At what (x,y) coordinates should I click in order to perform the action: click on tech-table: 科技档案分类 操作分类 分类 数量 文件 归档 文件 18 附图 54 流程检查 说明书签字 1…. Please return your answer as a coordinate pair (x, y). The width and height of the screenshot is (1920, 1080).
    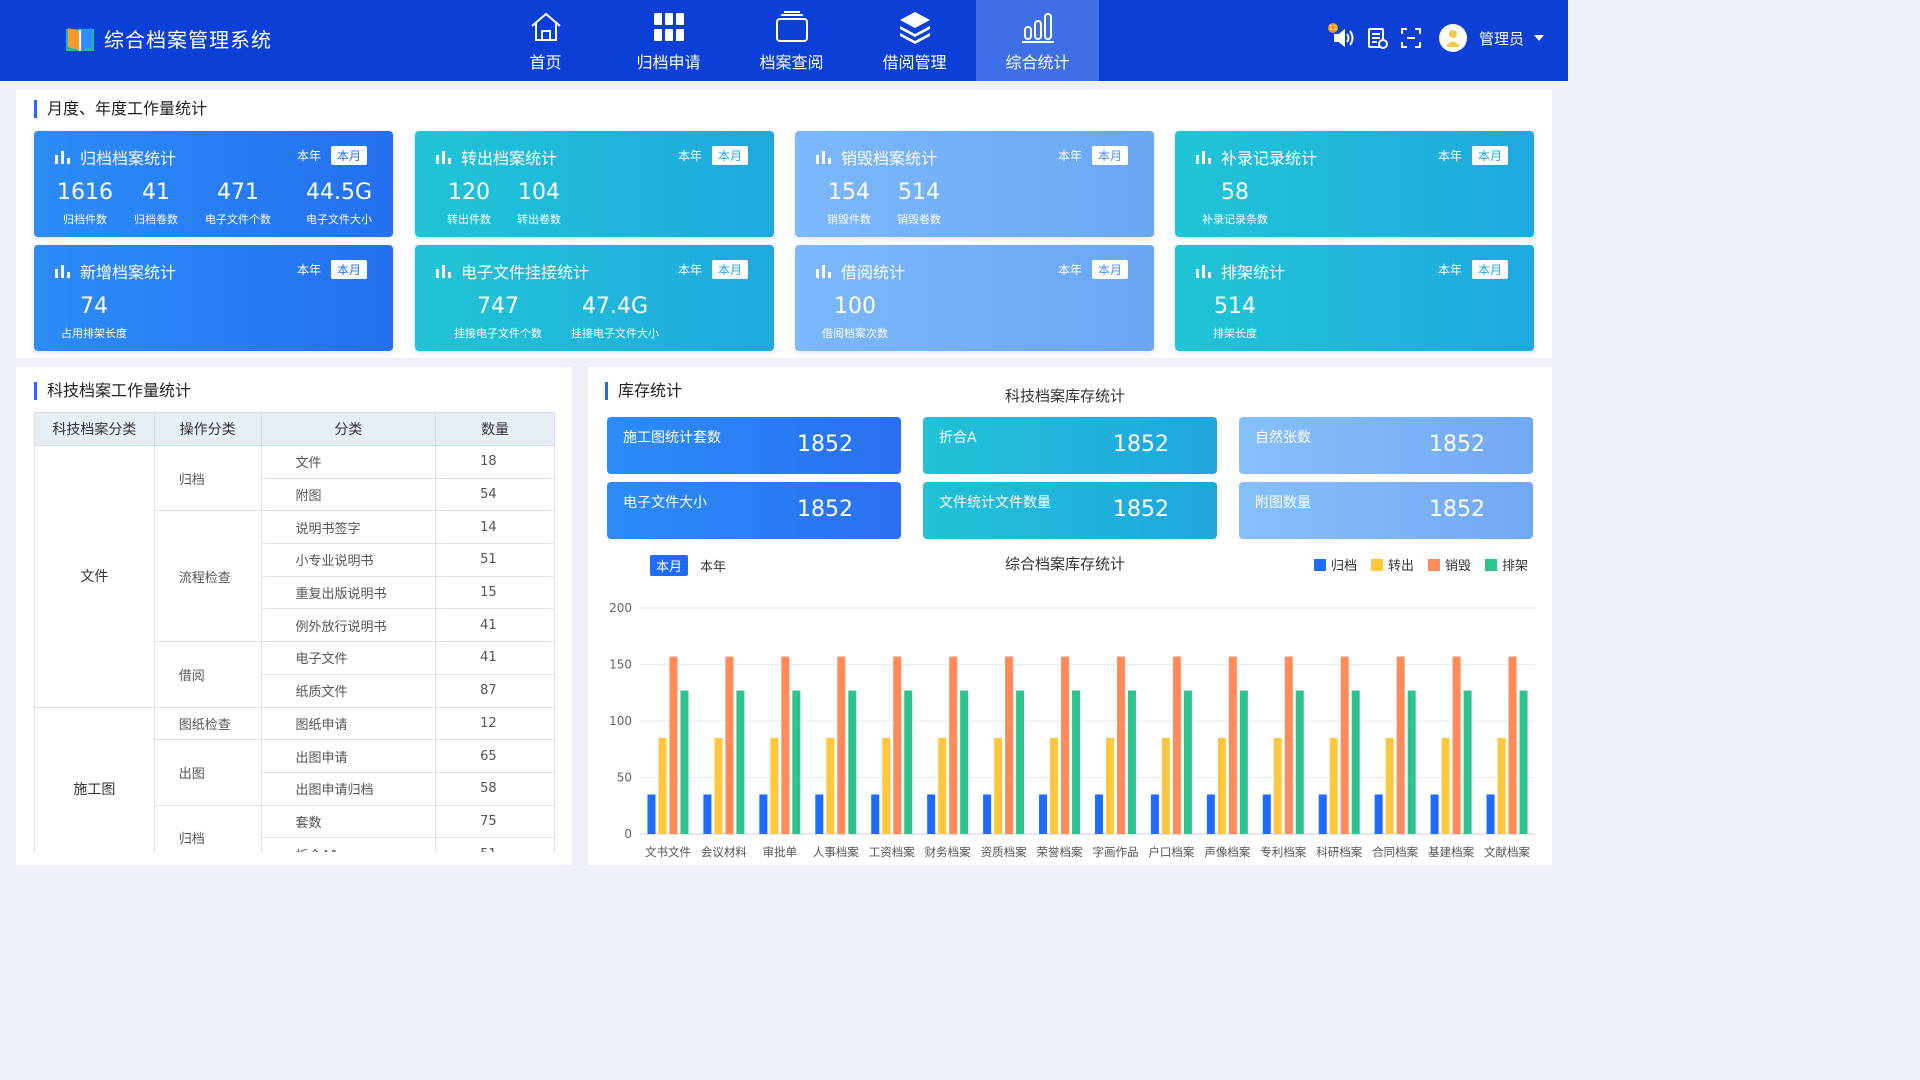
    Looking at the image, I should click on (294, 632).